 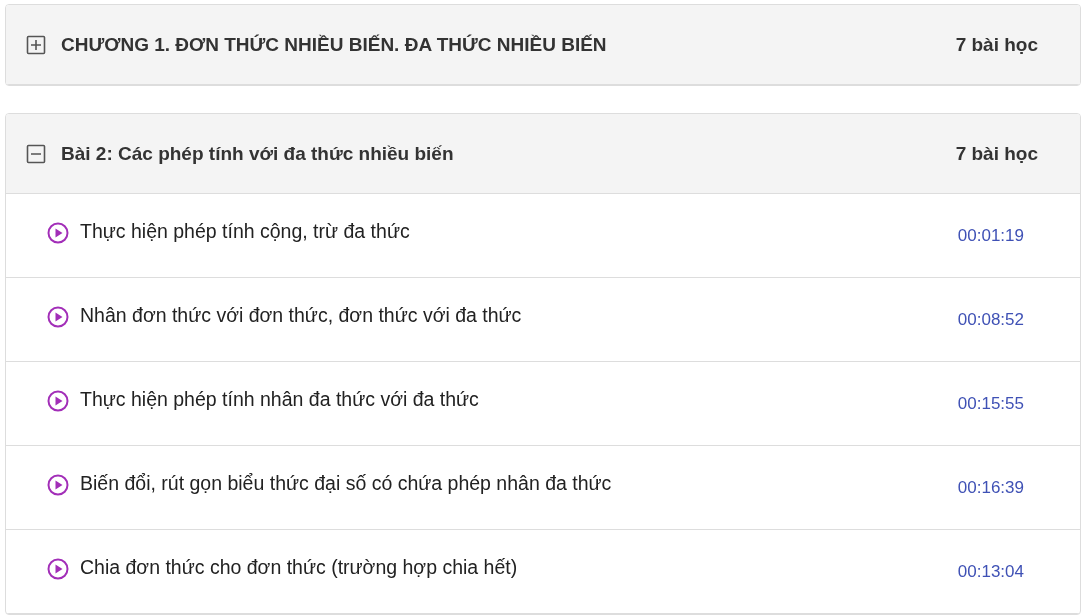 What do you see at coordinates (299, 567) in the screenshot?
I see `lesson-title: Chia đơn thức cho đơn thức (trường hợp chia hết)` at bounding box center [299, 567].